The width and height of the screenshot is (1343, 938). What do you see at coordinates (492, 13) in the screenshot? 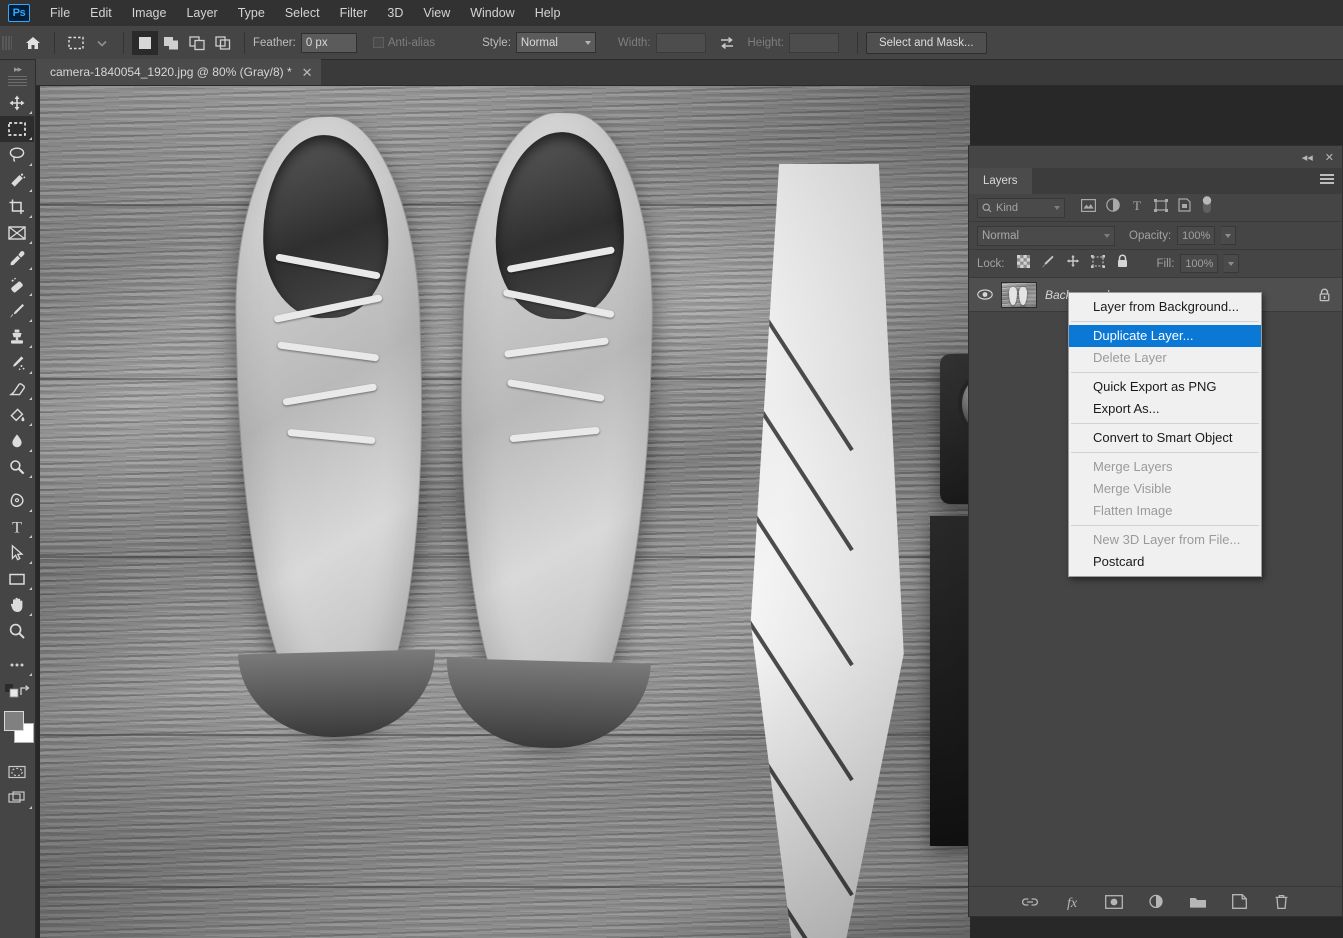
I see `menu-window: Window` at bounding box center [492, 13].